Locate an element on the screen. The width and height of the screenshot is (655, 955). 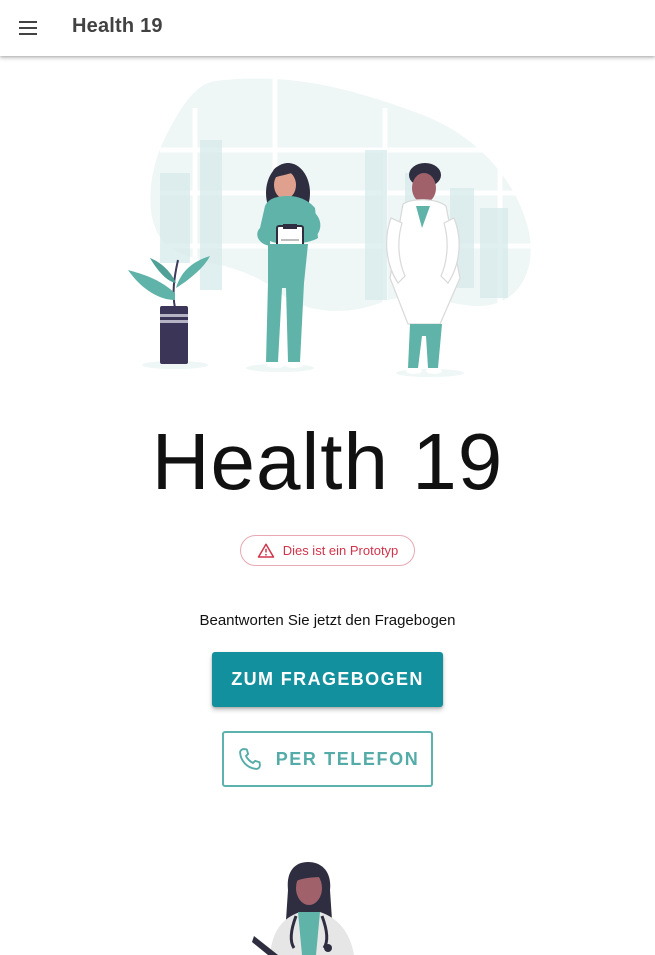
phone-icon is located at coordinates (250, 759).